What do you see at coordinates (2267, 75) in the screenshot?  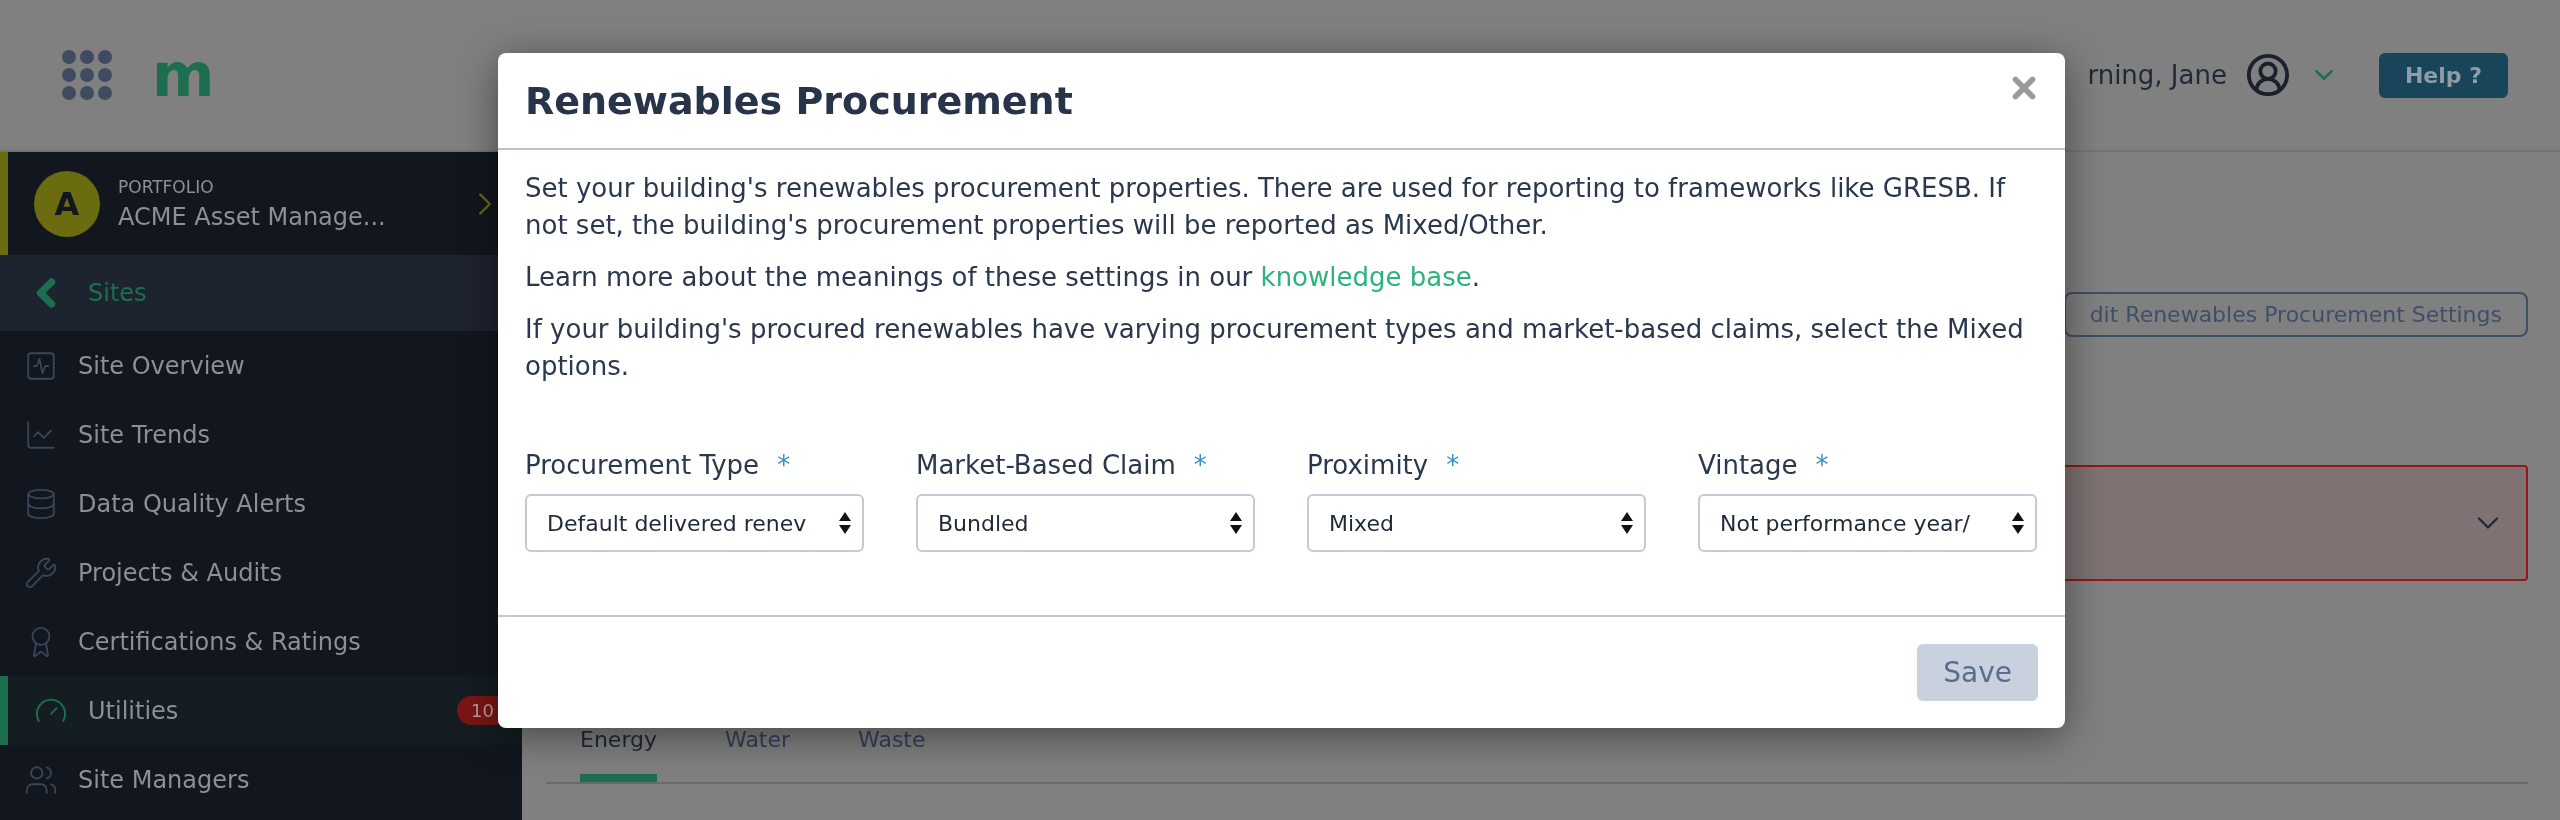 I see `user-avatar-icon` at bounding box center [2267, 75].